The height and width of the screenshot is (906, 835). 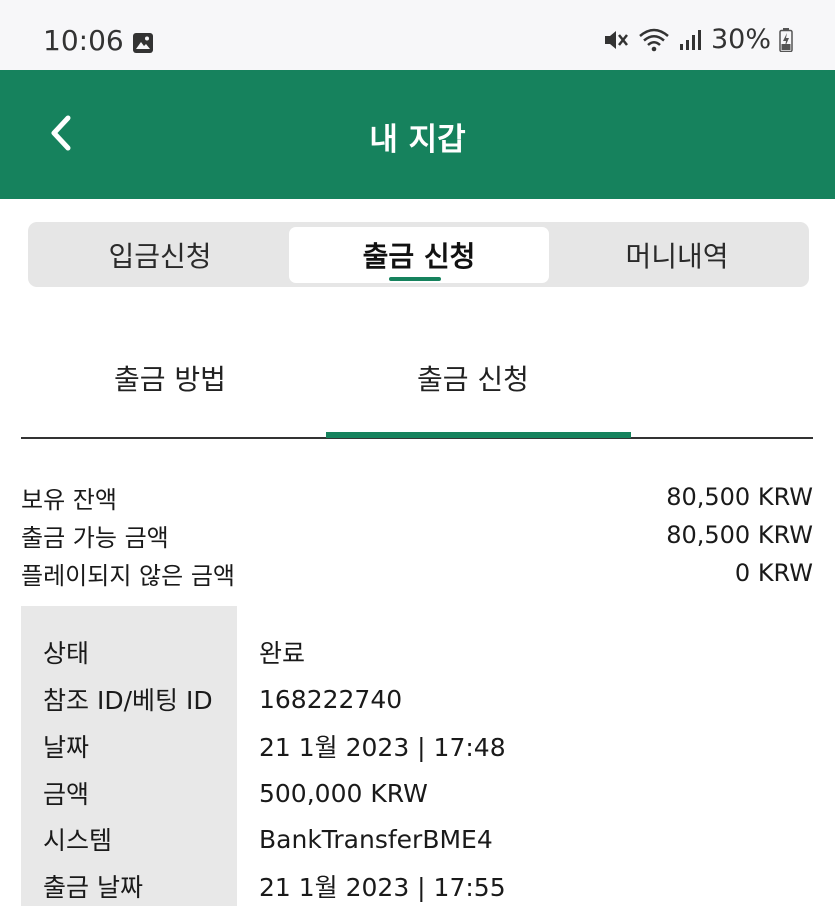 What do you see at coordinates (93, 887) in the screenshot?
I see `detail-label: 출금 날짜` at bounding box center [93, 887].